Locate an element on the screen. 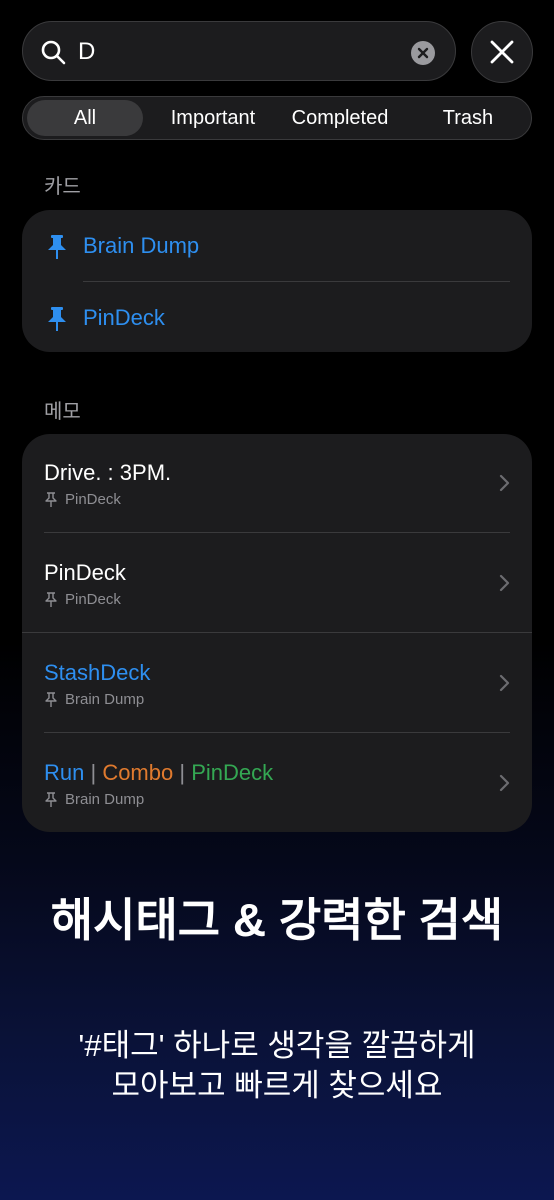  tab-trash: Trash is located at coordinates (468, 118).